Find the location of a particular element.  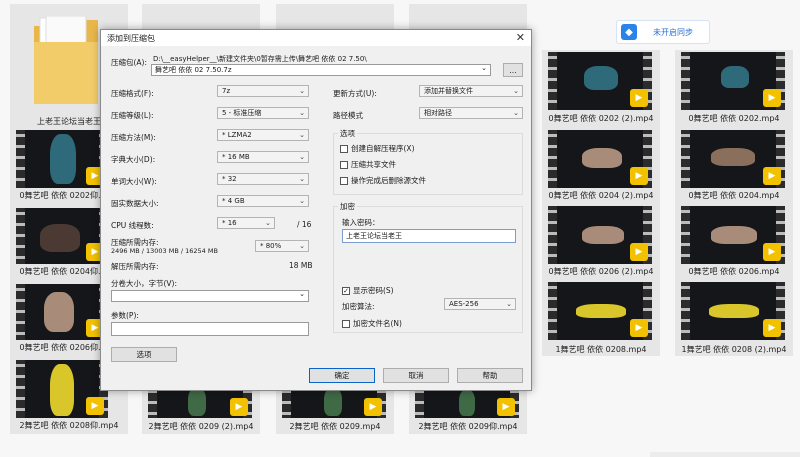

show-password-checkbox: ✓ 显示密码(S) is located at coordinates (368, 290).